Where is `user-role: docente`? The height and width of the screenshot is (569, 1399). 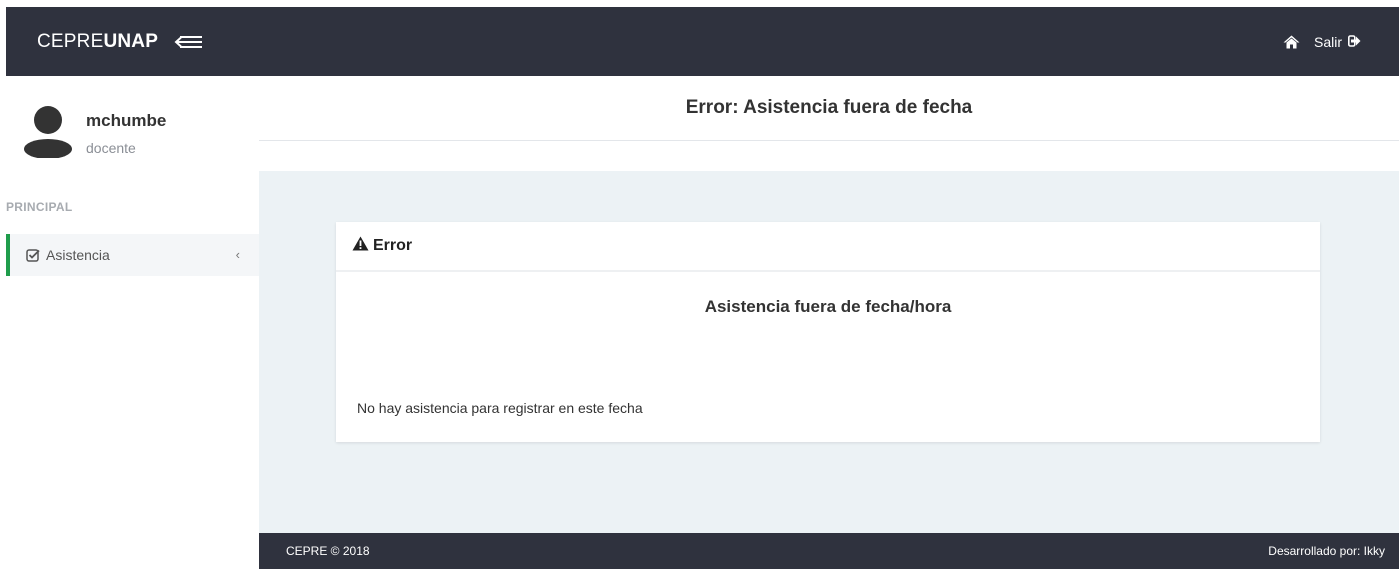
user-role: docente is located at coordinates (111, 148).